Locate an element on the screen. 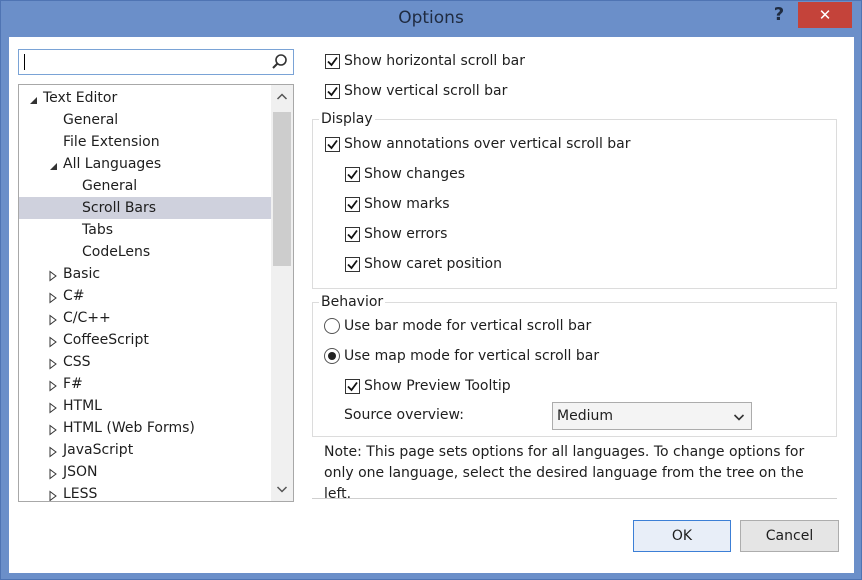 Image resolution: width=862 pixels, height=580 pixels. tree-item-label: File Extension is located at coordinates (111, 142).